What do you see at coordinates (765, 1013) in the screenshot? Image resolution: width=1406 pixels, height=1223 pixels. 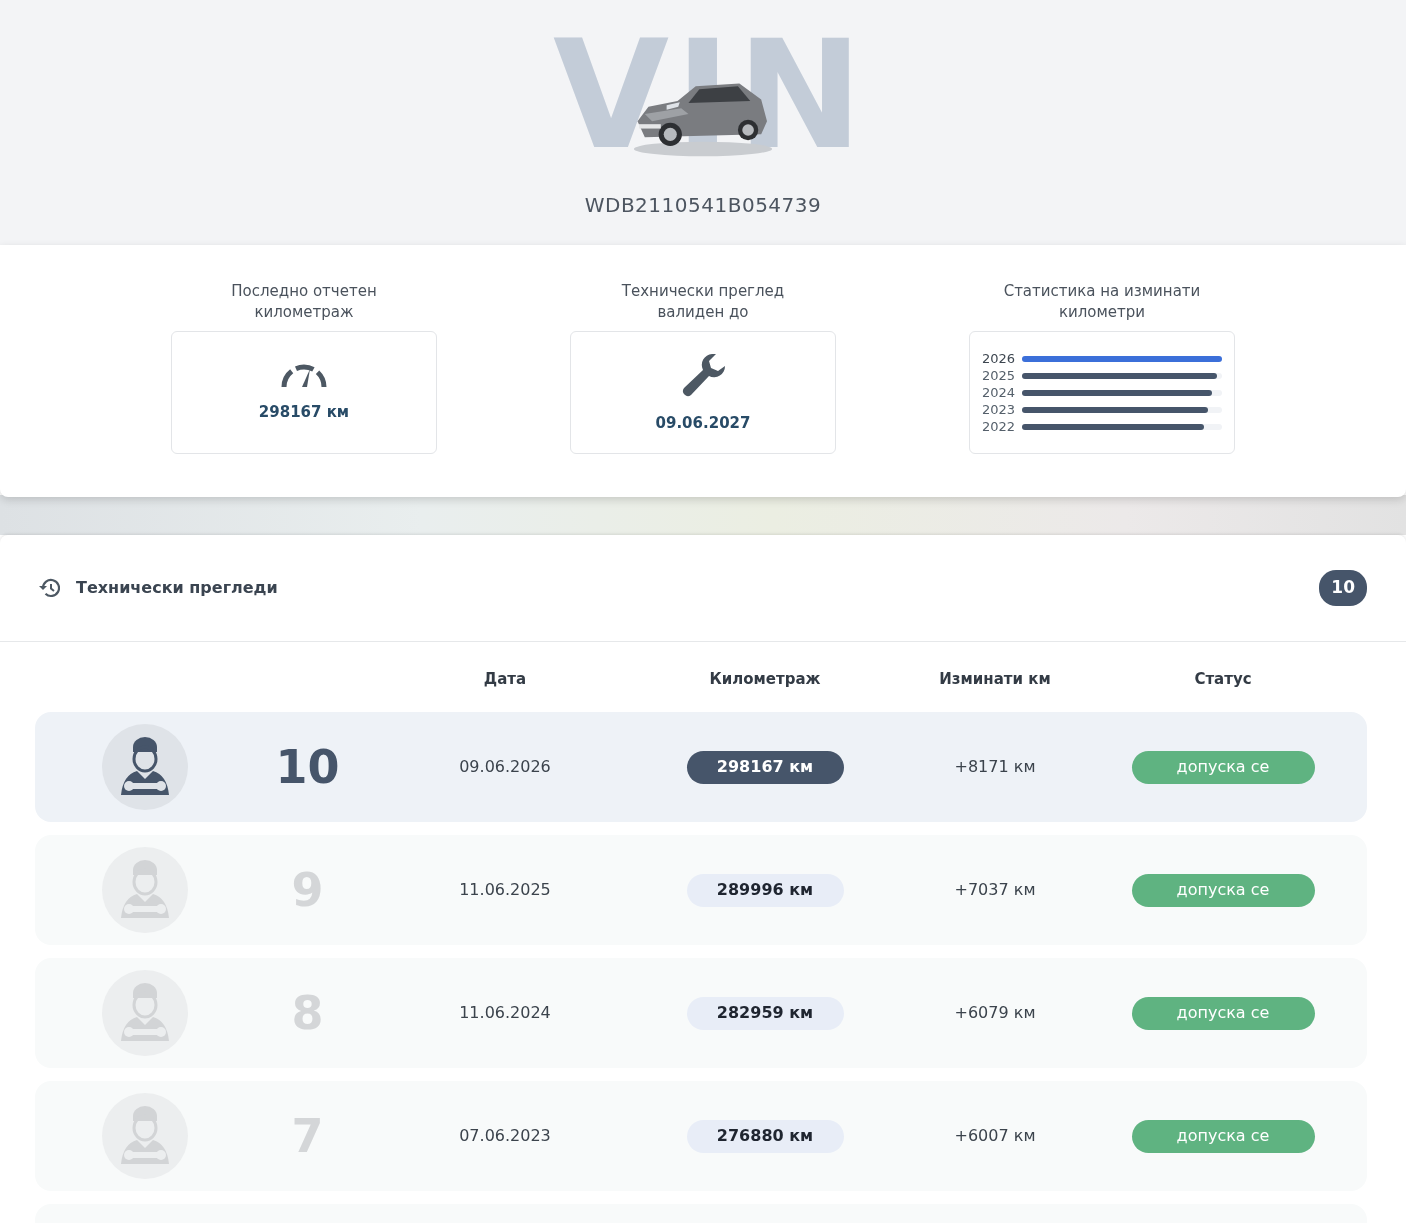 I see `mileage-badge: 282959 км` at bounding box center [765, 1013].